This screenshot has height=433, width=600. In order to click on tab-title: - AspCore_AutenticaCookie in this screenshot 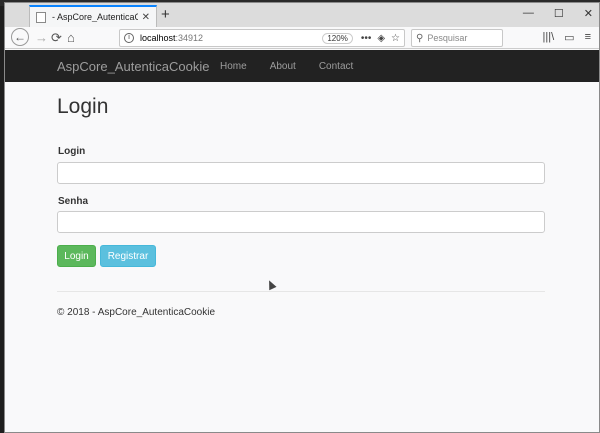, I will do `click(95, 17)`.